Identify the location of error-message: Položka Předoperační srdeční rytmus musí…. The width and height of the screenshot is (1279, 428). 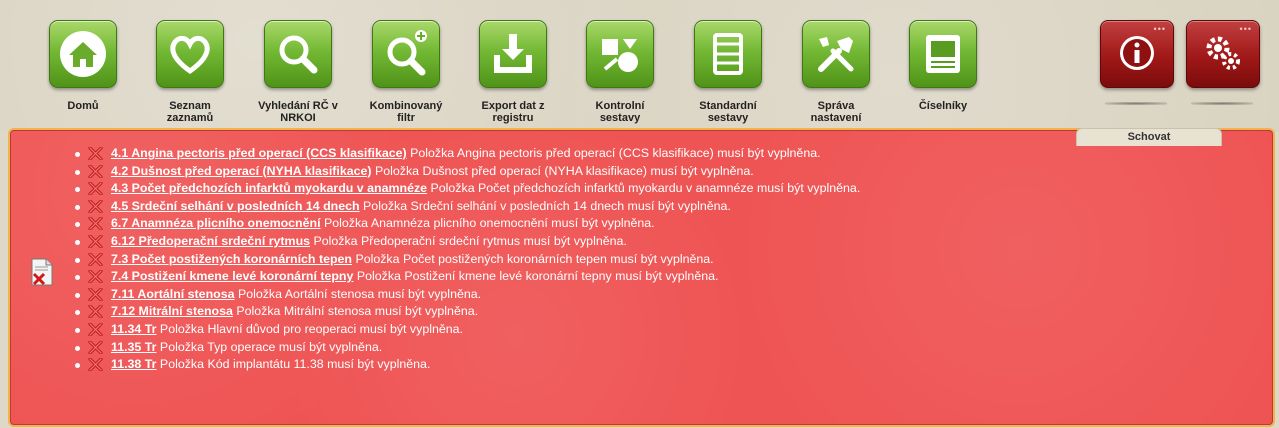
(468, 240).